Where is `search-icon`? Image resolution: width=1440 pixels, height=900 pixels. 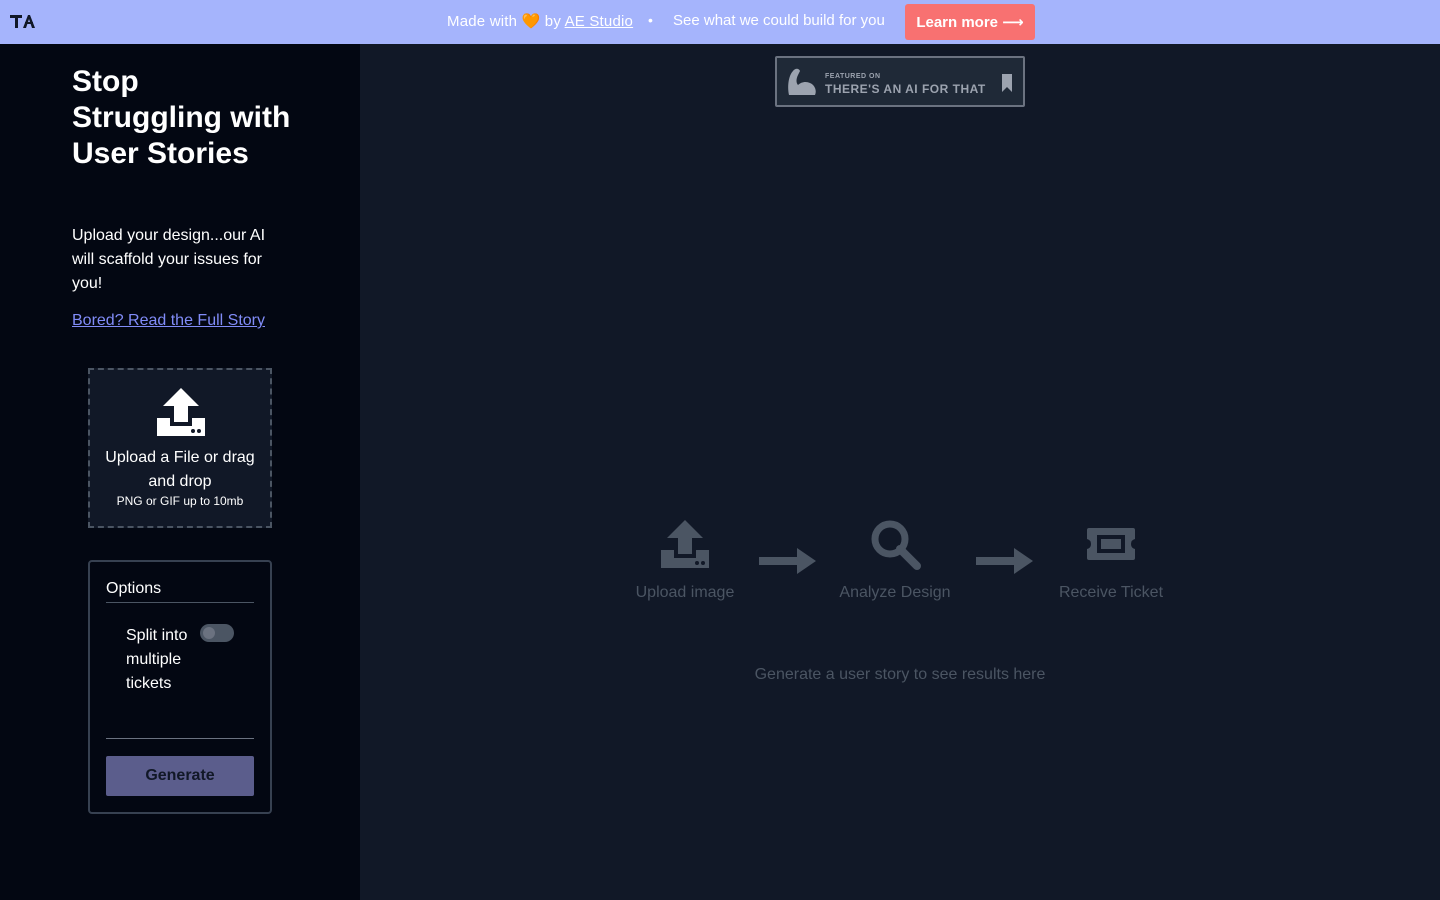 search-icon is located at coordinates (896, 545).